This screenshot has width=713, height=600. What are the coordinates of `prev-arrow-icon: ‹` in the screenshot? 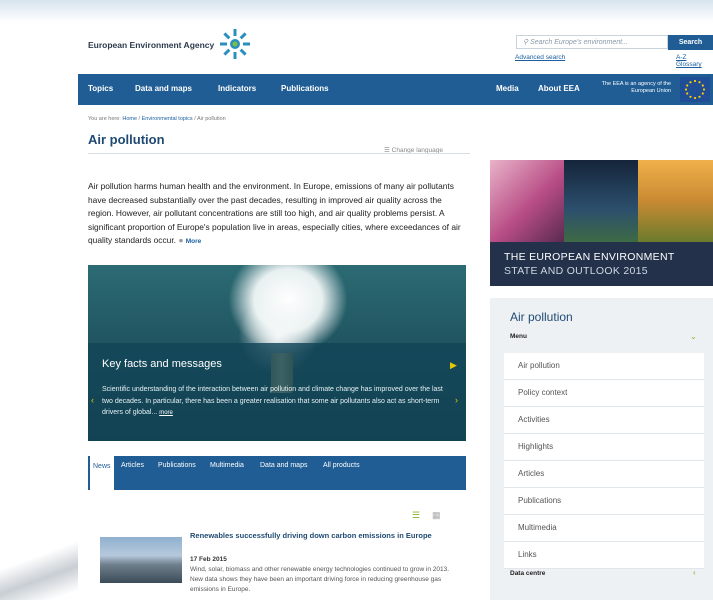 It's located at (92, 400).